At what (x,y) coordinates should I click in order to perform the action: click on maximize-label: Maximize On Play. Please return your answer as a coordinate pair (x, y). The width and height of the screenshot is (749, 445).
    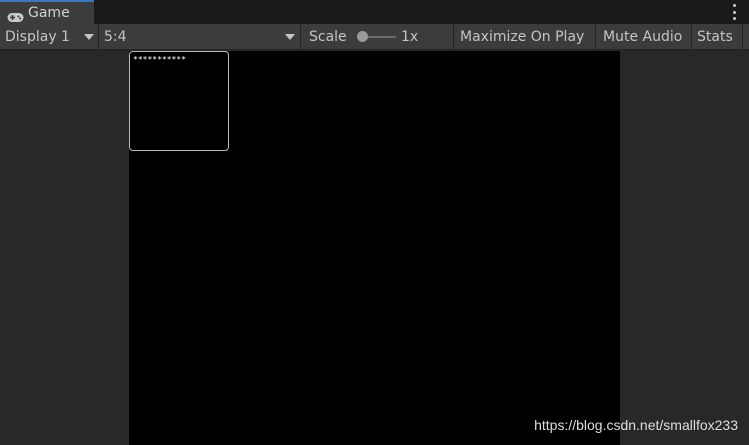
    Looking at the image, I should click on (522, 36).